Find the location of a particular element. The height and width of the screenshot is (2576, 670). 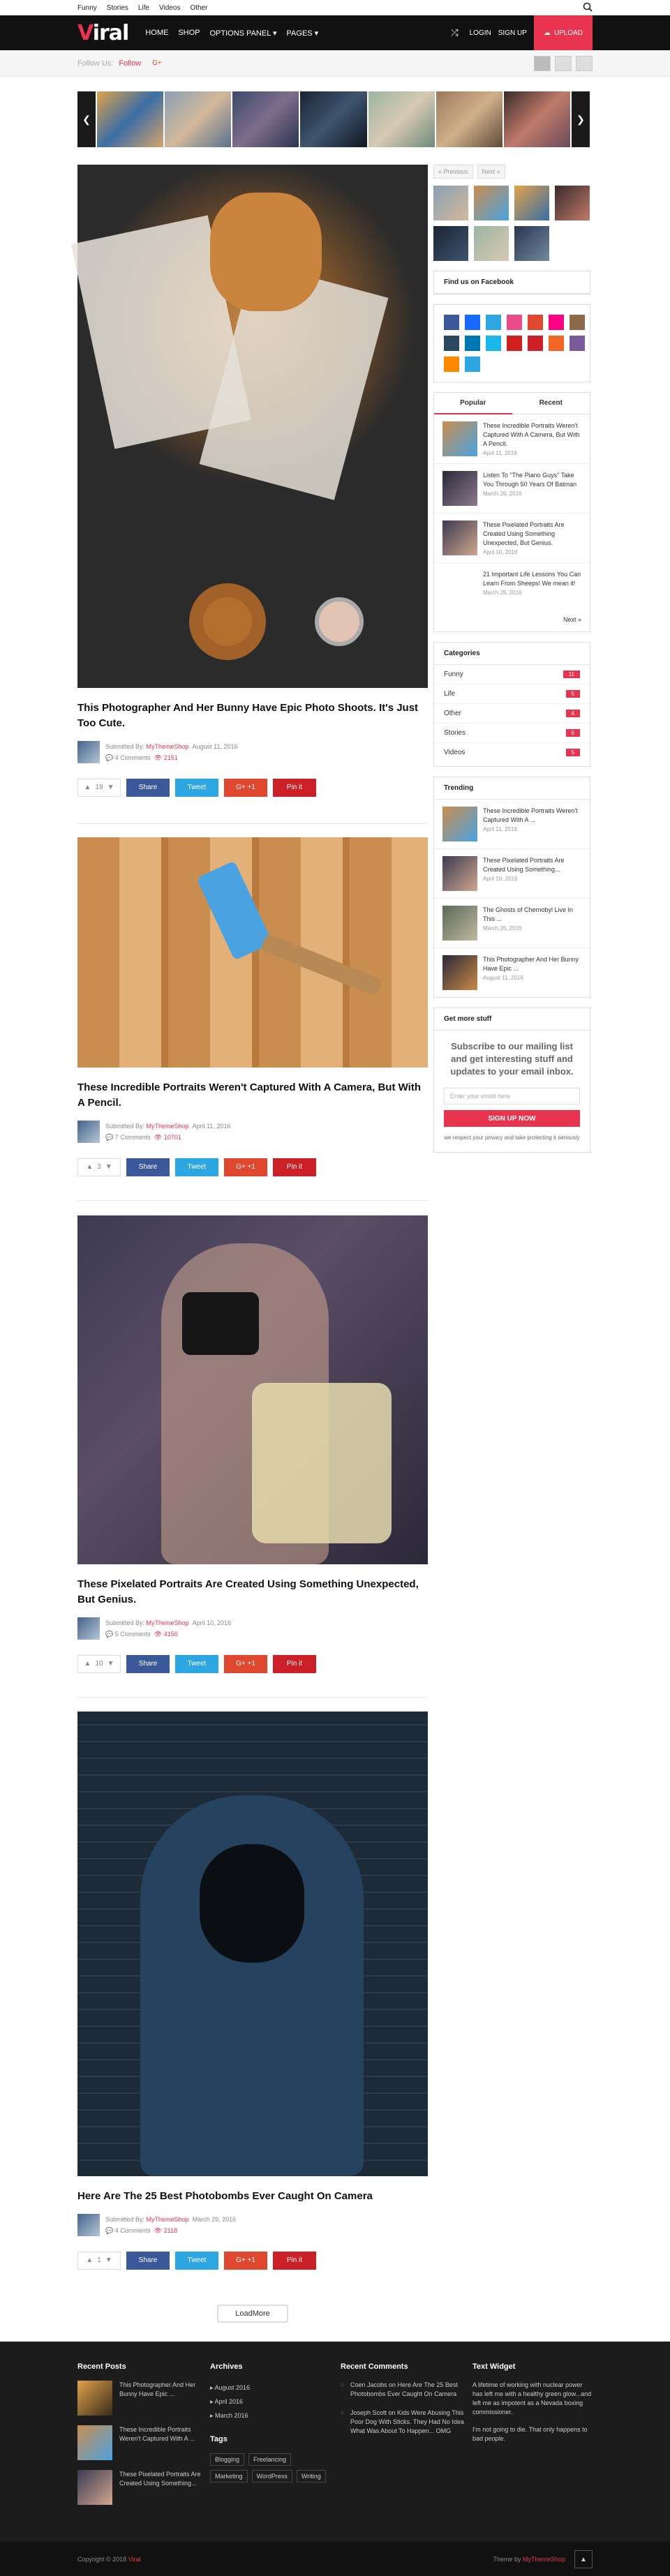

tab-popular: Popular is located at coordinates (473, 403).